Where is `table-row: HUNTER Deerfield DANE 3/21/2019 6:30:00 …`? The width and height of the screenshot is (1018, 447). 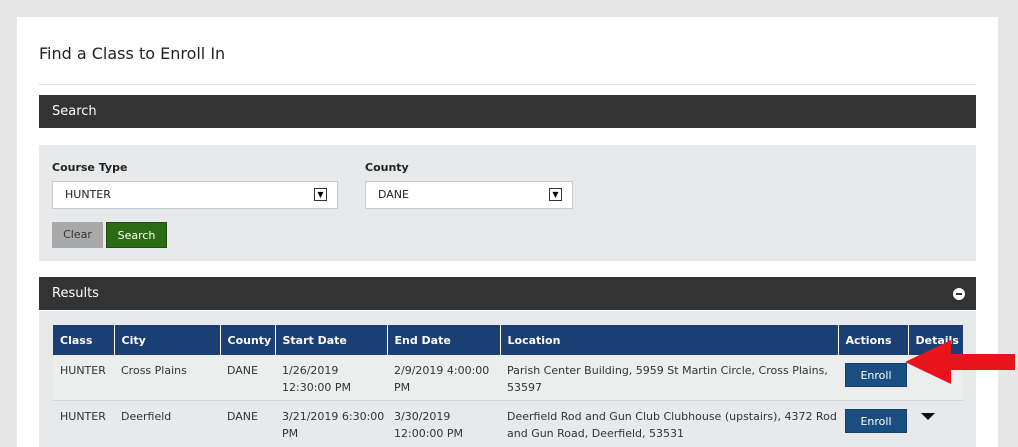 table-row: HUNTER Deerfield DANE 3/21/2019 6:30:00 … is located at coordinates (508, 423).